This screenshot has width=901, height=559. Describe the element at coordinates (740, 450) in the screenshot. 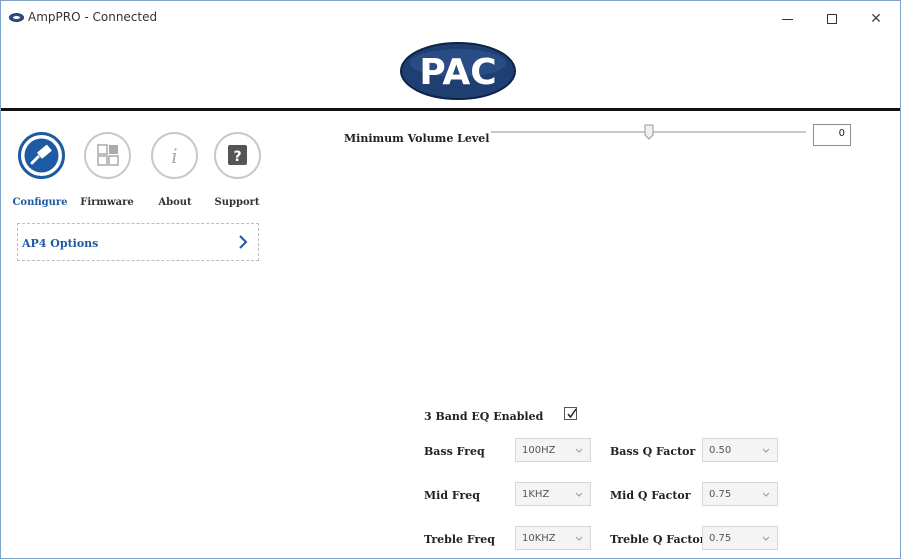

I see `bass-q-select: 0.50` at that location.